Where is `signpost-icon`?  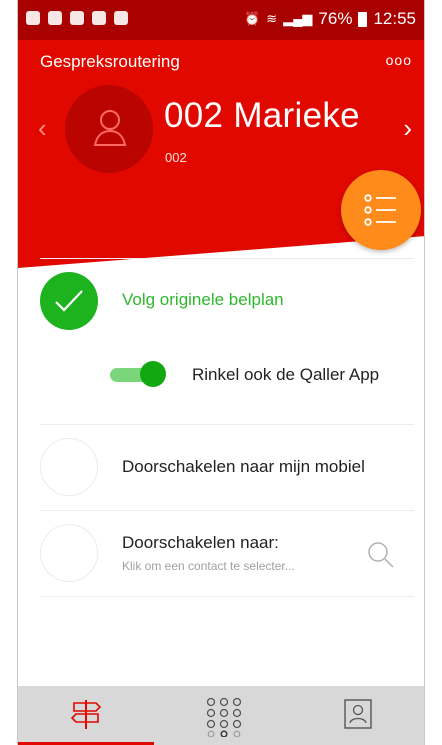 signpost-icon is located at coordinates (86, 714).